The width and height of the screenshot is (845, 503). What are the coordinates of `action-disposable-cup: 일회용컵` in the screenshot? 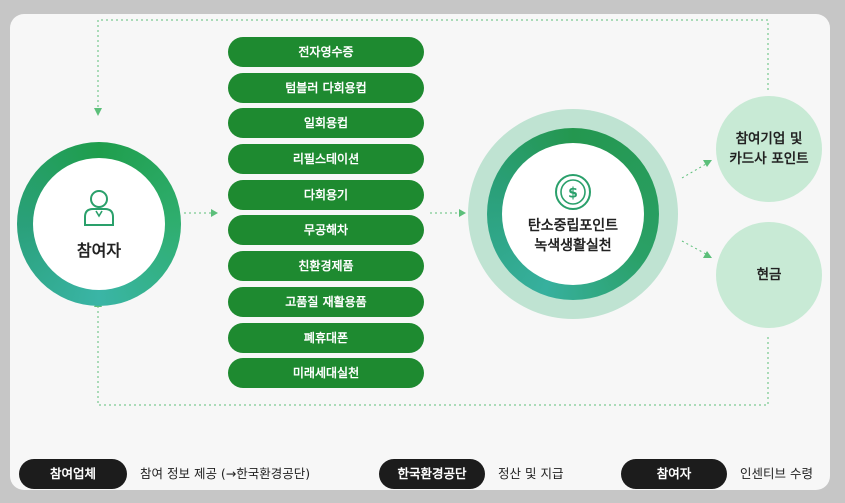 It's located at (326, 123).